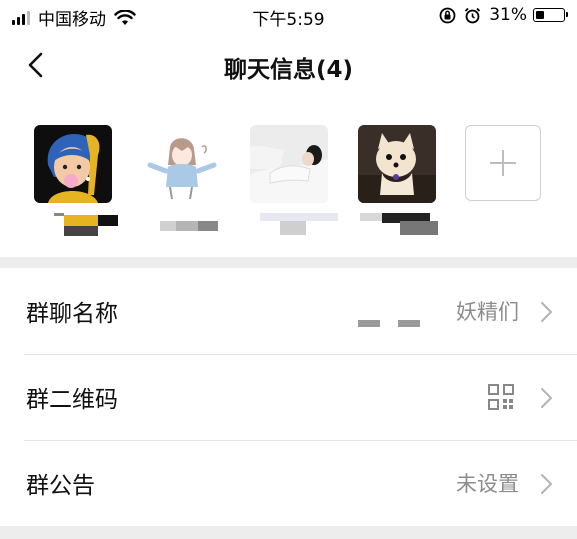 This screenshot has height=539, width=577. What do you see at coordinates (508, 15) in the screenshot?
I see `battery-percent: 31%` at bounding box center [508, 15].